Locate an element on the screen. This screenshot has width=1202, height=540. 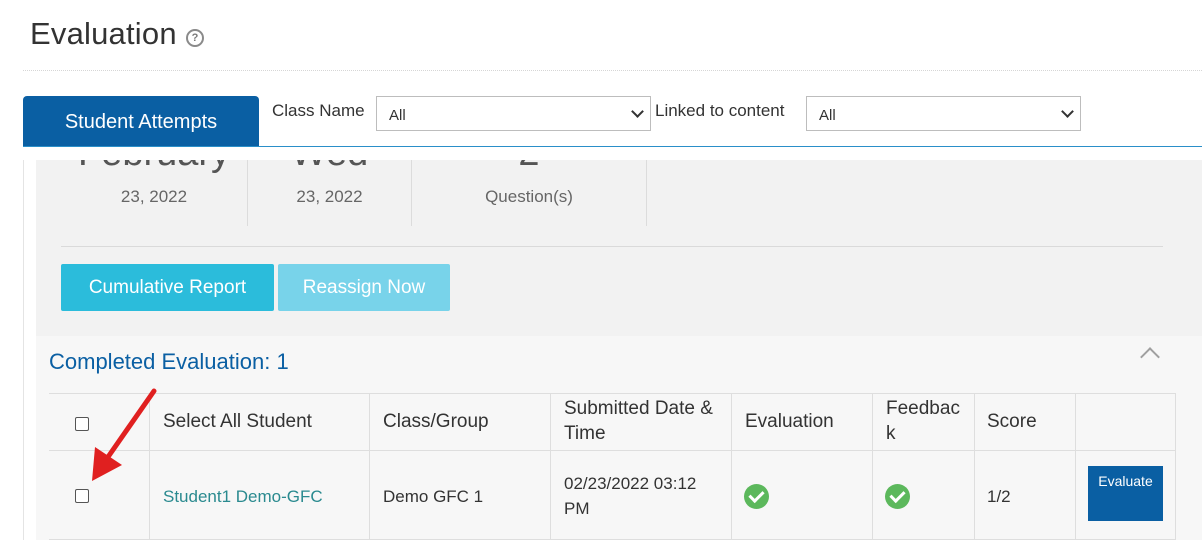
class-name-selected: All is located at coordinates (397, 115).